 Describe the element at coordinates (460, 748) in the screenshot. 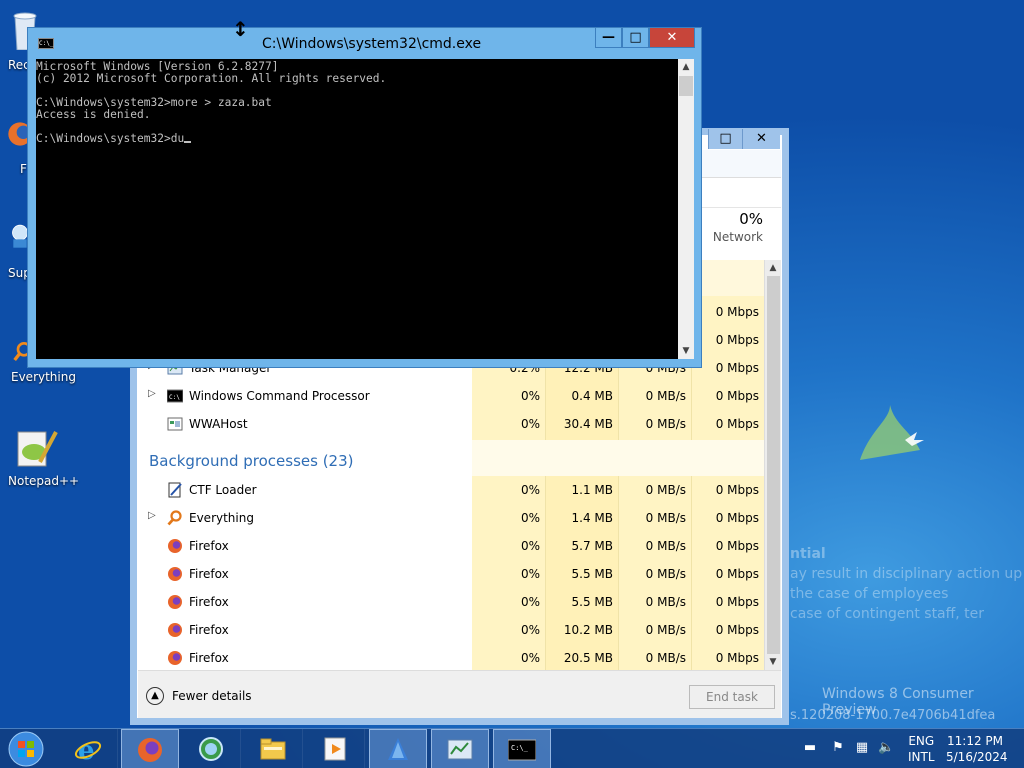

I see `taskbar-task-manager` at that location.